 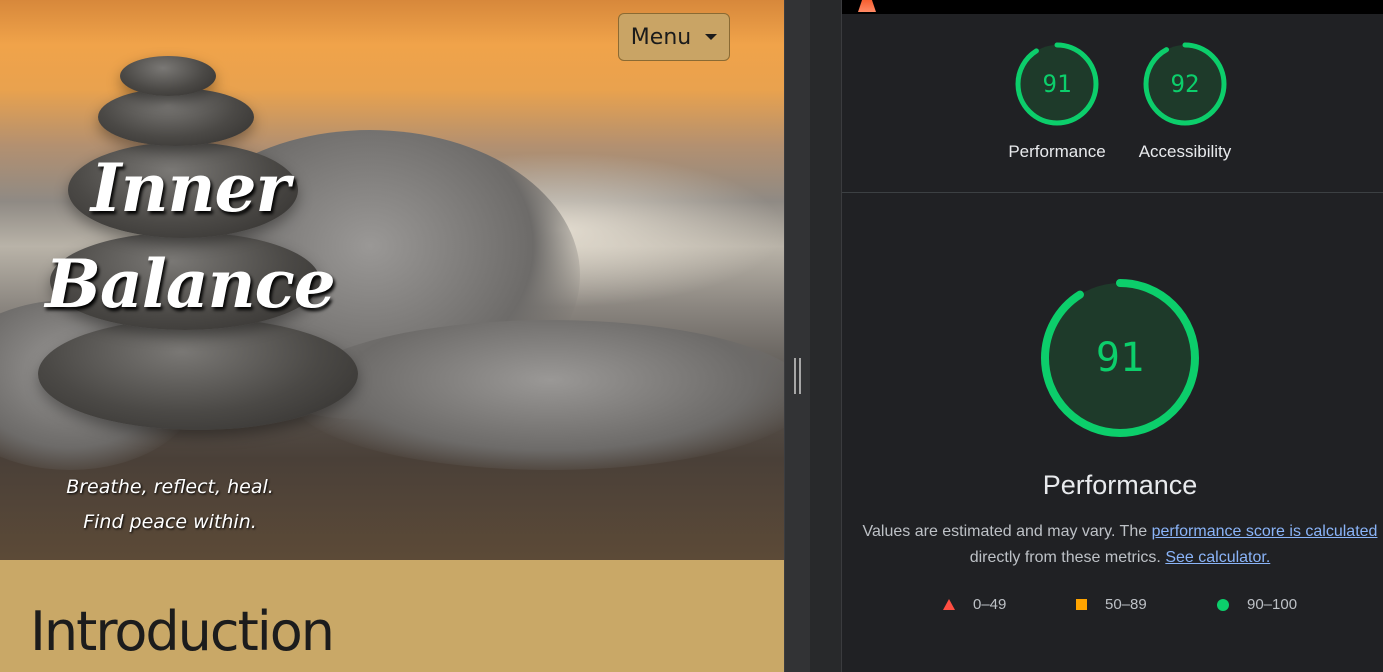 What do you see at coordinates (190, 188) in the screenshot?
I see `site-title-line1: Inner` at bounding box center [190, 188].